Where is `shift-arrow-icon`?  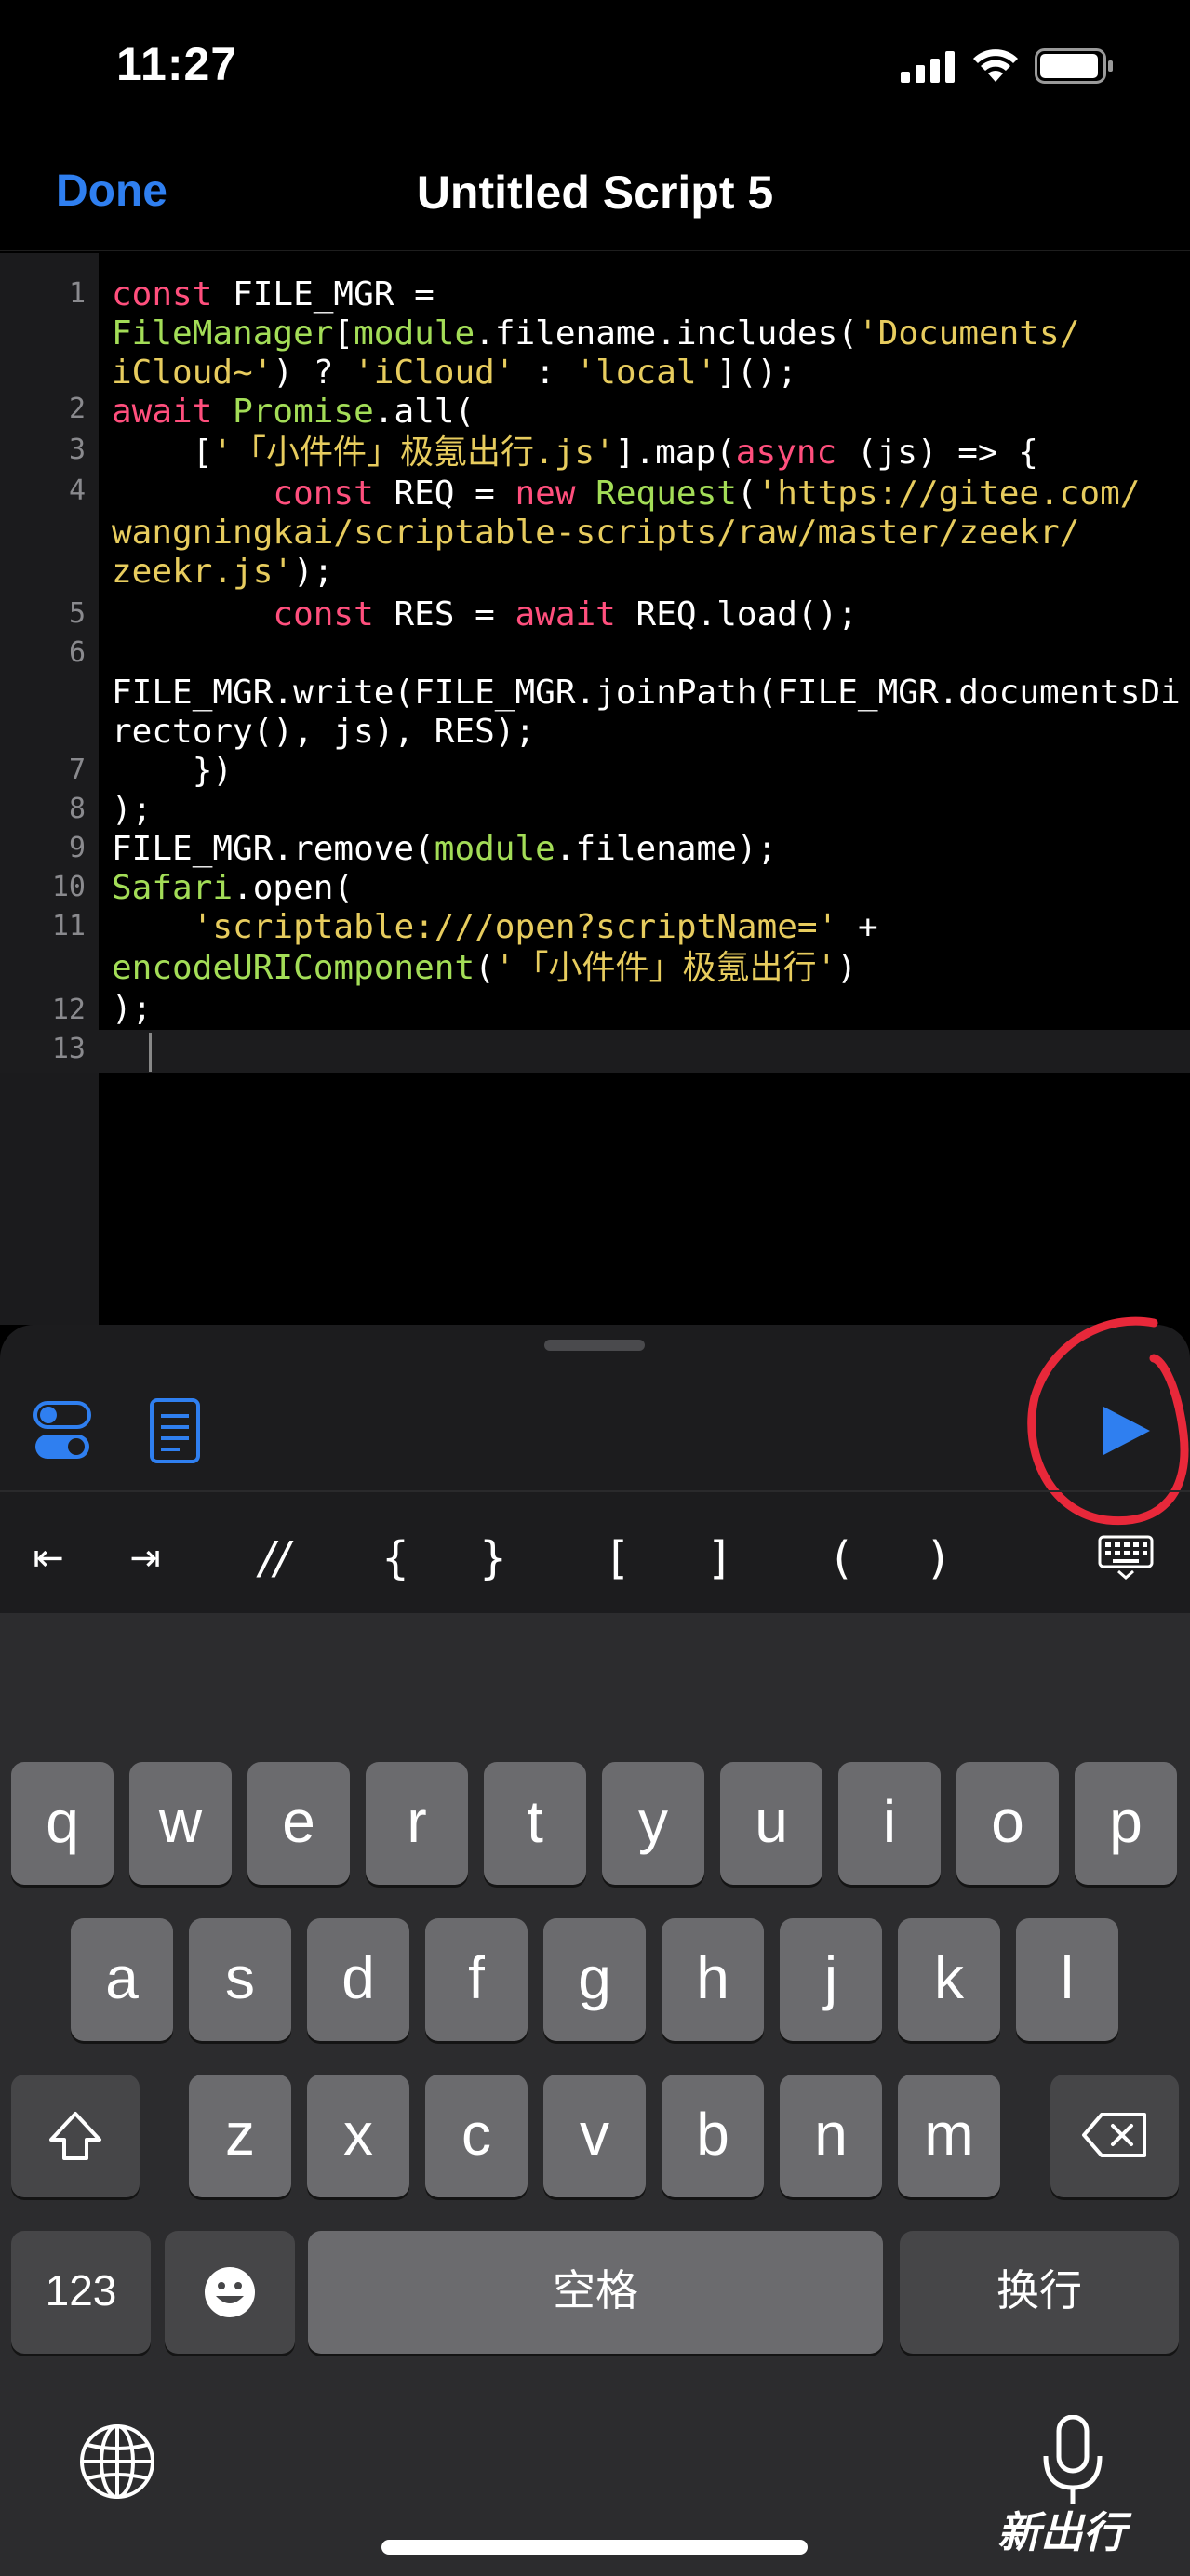 shift-arrow-icon is located at coordinates (75, 2136).